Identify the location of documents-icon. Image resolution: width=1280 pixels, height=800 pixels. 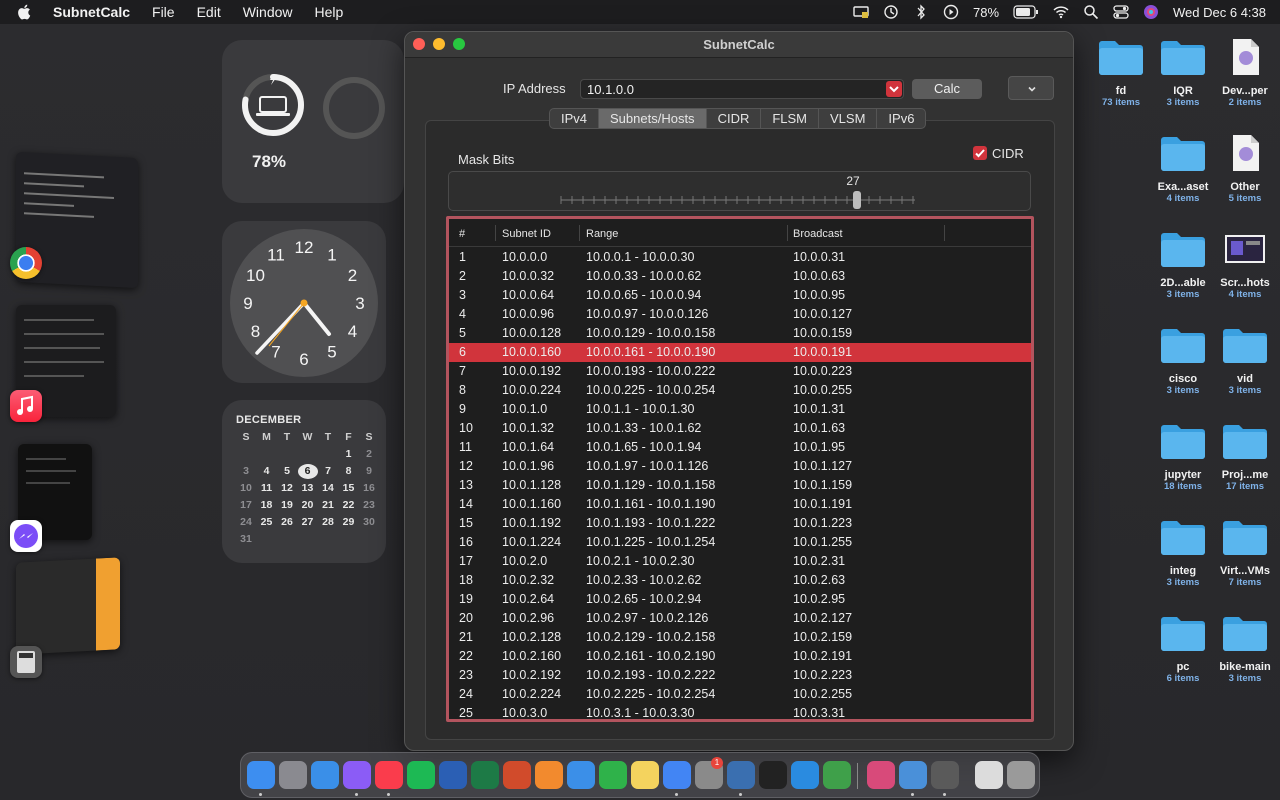
(989, 775).